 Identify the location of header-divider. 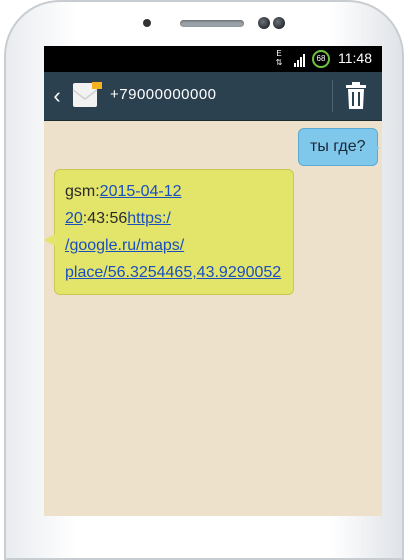
(332, 96).